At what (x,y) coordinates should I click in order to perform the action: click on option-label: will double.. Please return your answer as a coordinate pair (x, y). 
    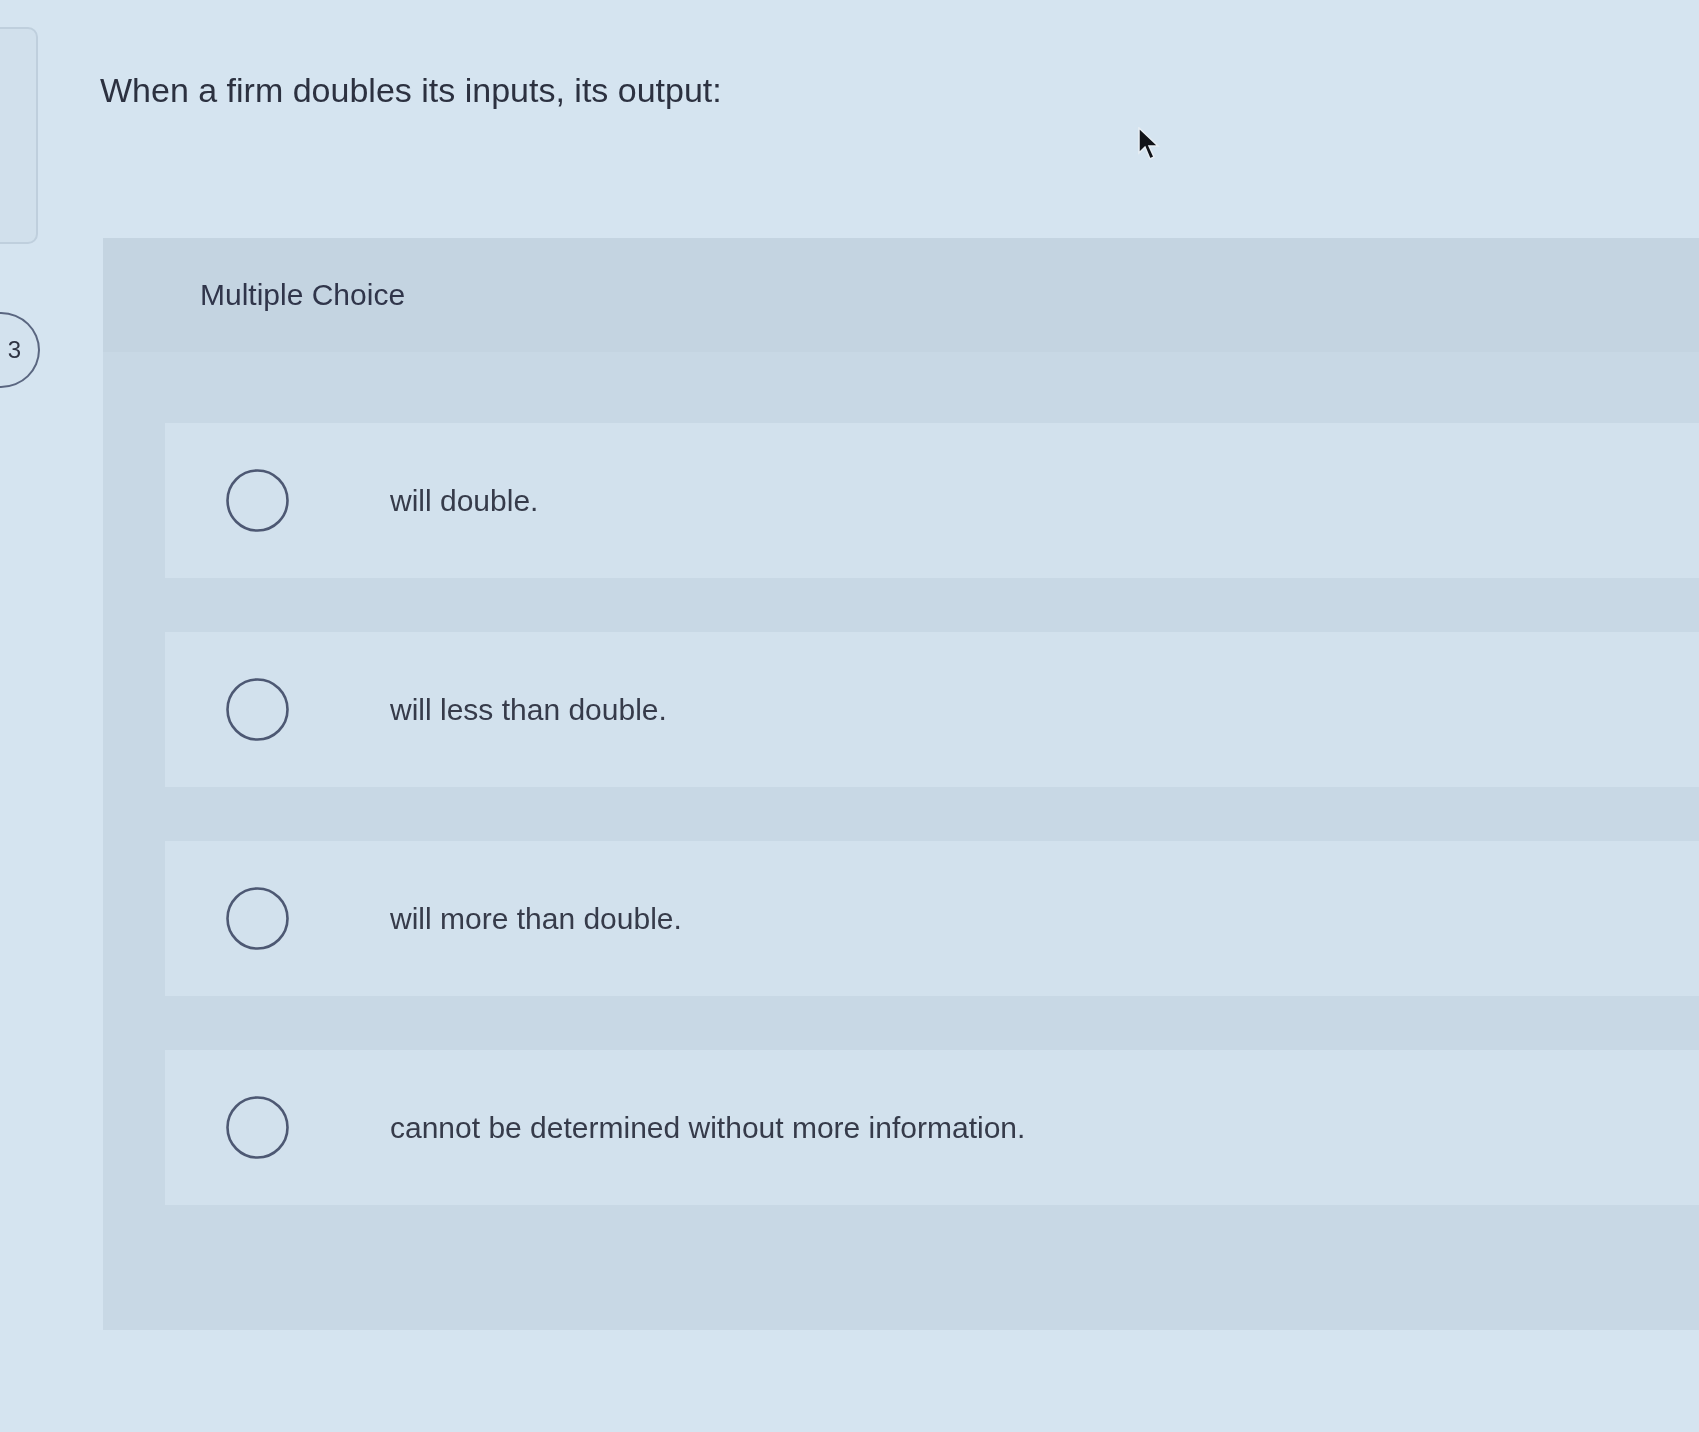
    Looking at the image, I should click on (464, 500).